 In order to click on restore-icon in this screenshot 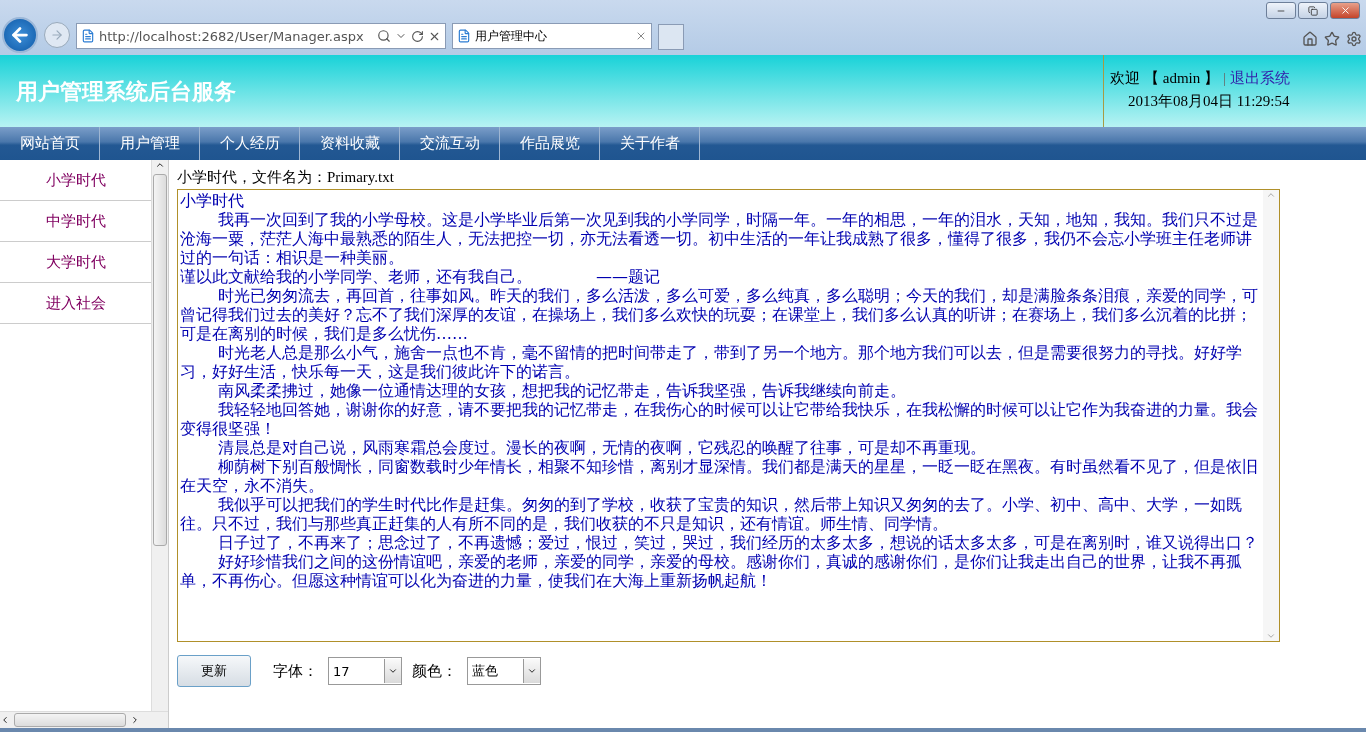, I will do `click(1313, 10)`.